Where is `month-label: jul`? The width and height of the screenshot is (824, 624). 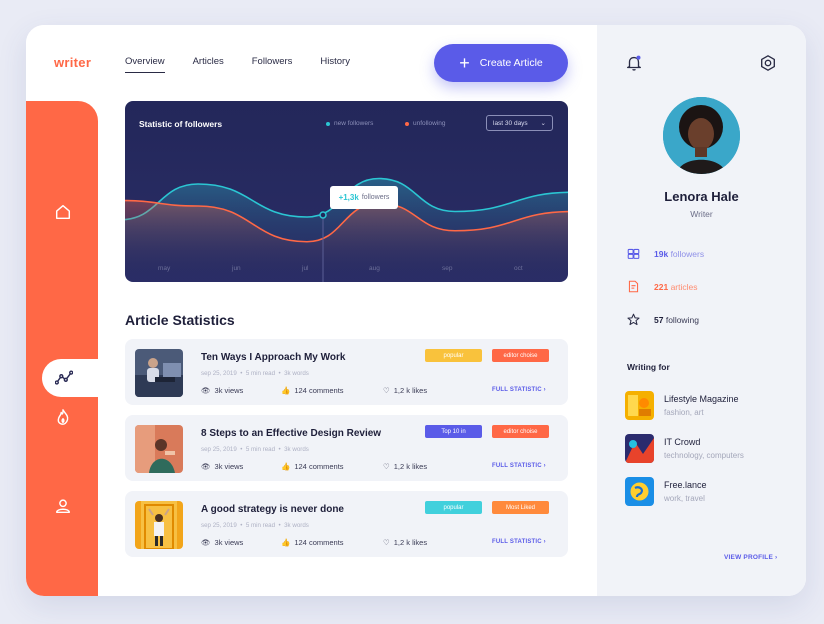 month-label: jul is located at coordinates (305, 268).